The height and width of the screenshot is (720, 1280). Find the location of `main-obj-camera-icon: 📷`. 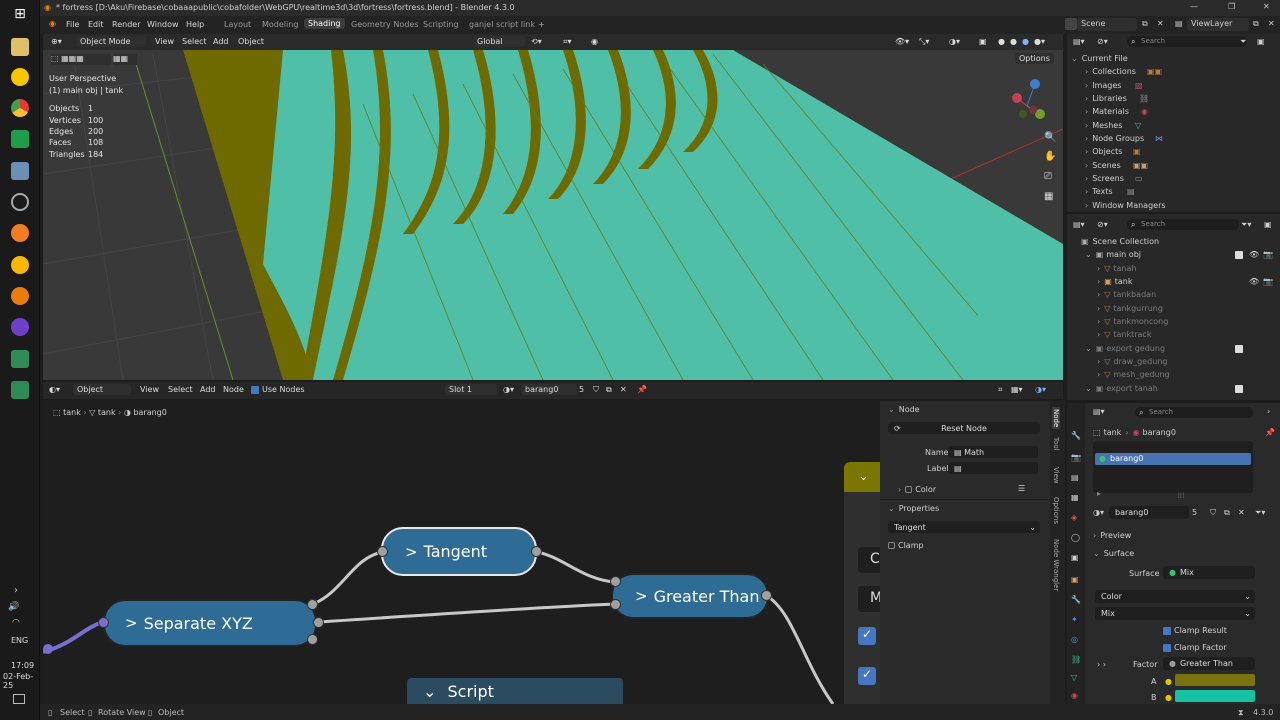

main-obj-camera-icon: 📷 is located at coordinates (1268, 254).